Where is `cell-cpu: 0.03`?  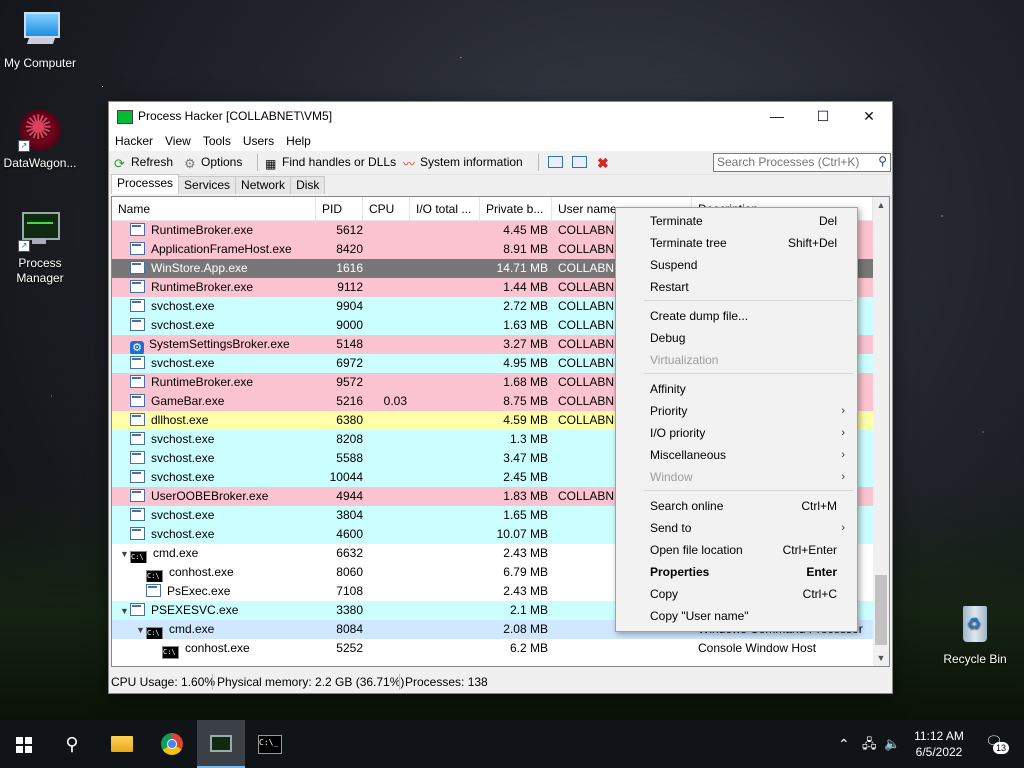
cell-cpu: 0.03 is located at coordinates (395, 401).